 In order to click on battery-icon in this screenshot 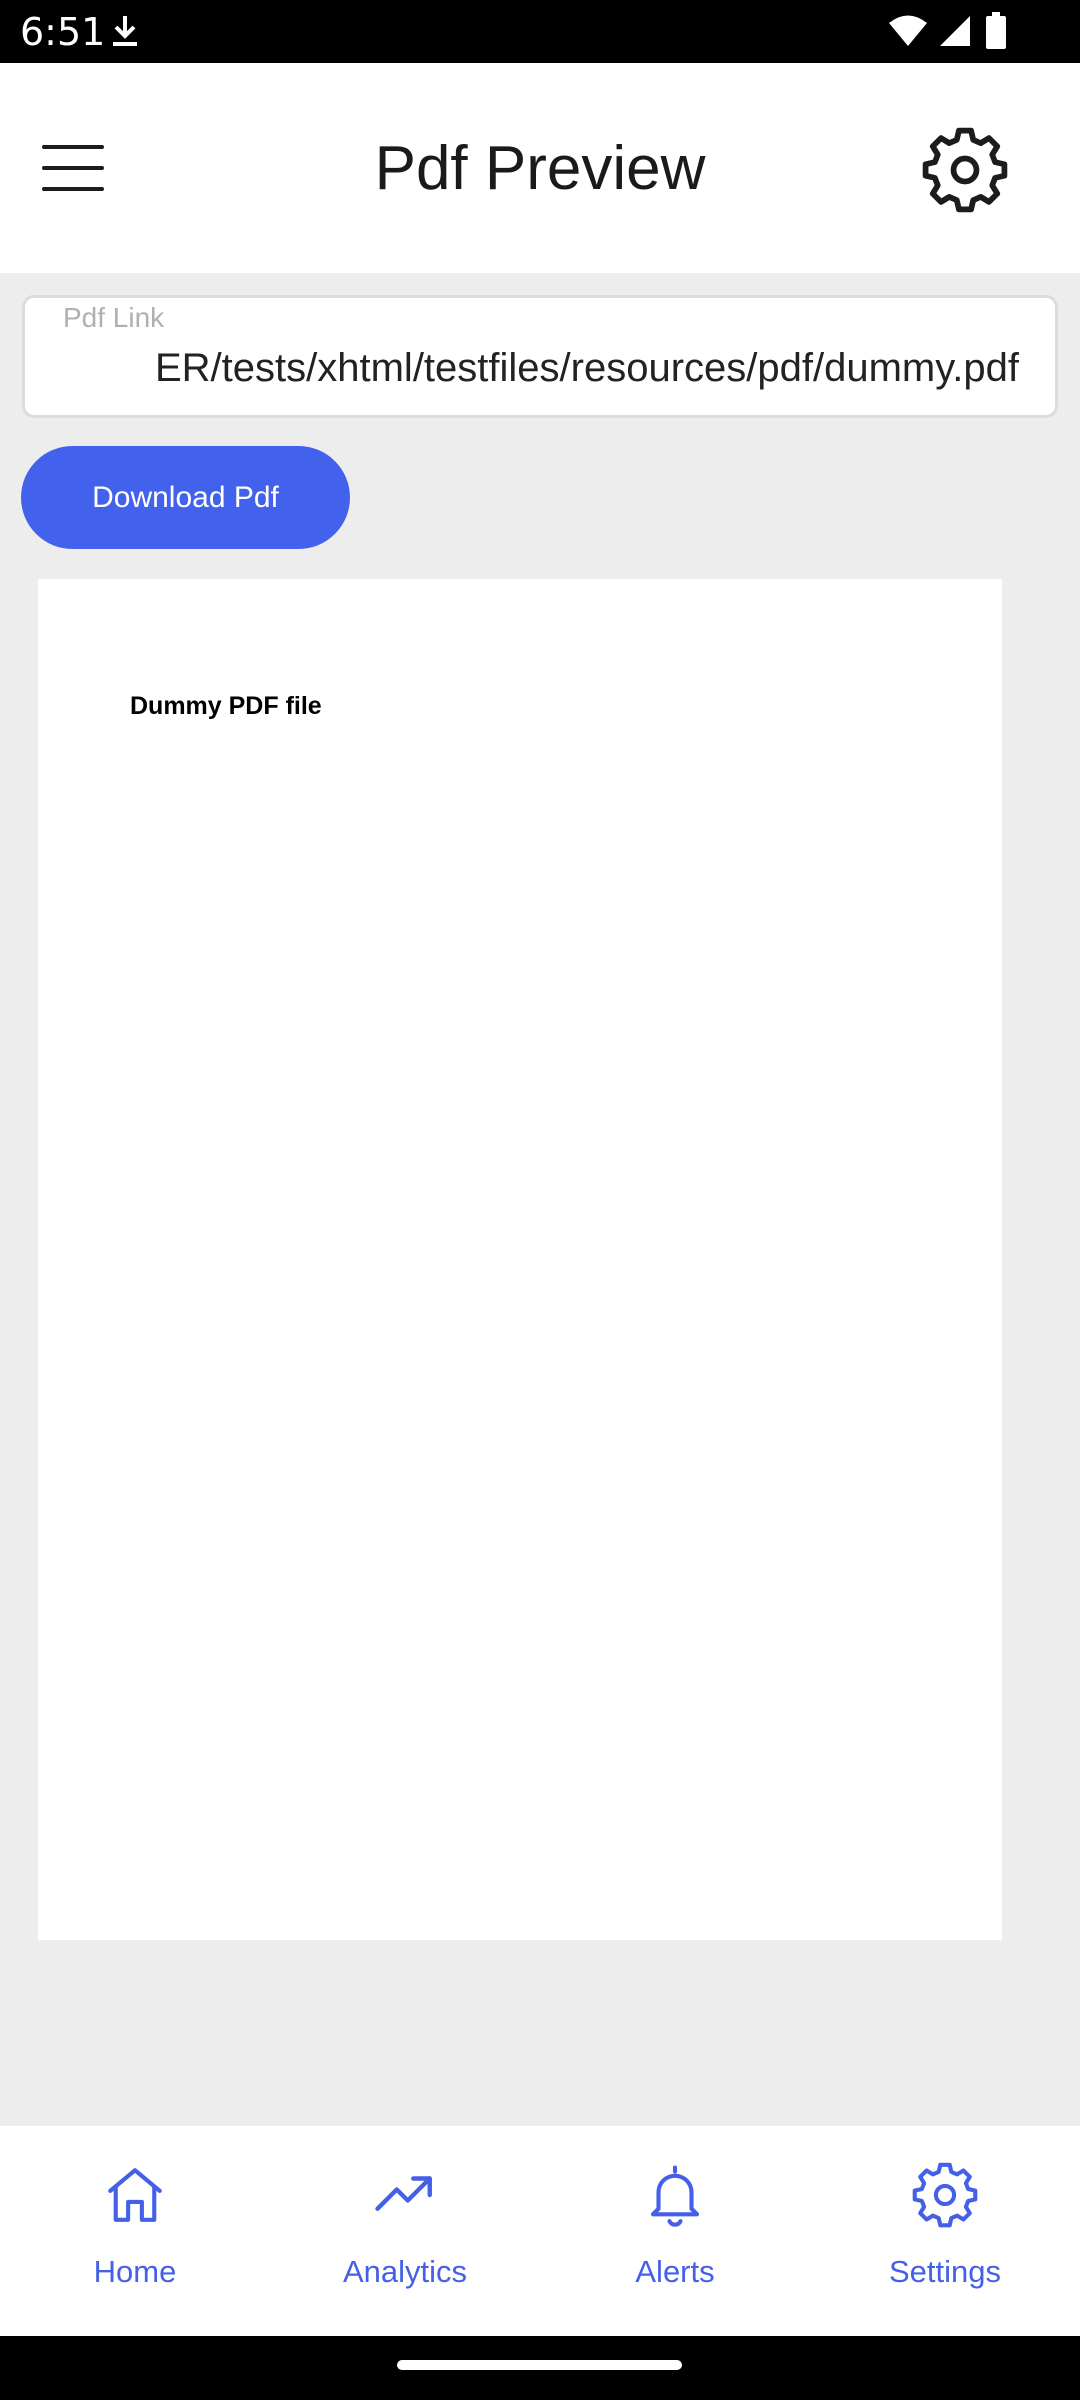, I will do `click(996, 30)`.